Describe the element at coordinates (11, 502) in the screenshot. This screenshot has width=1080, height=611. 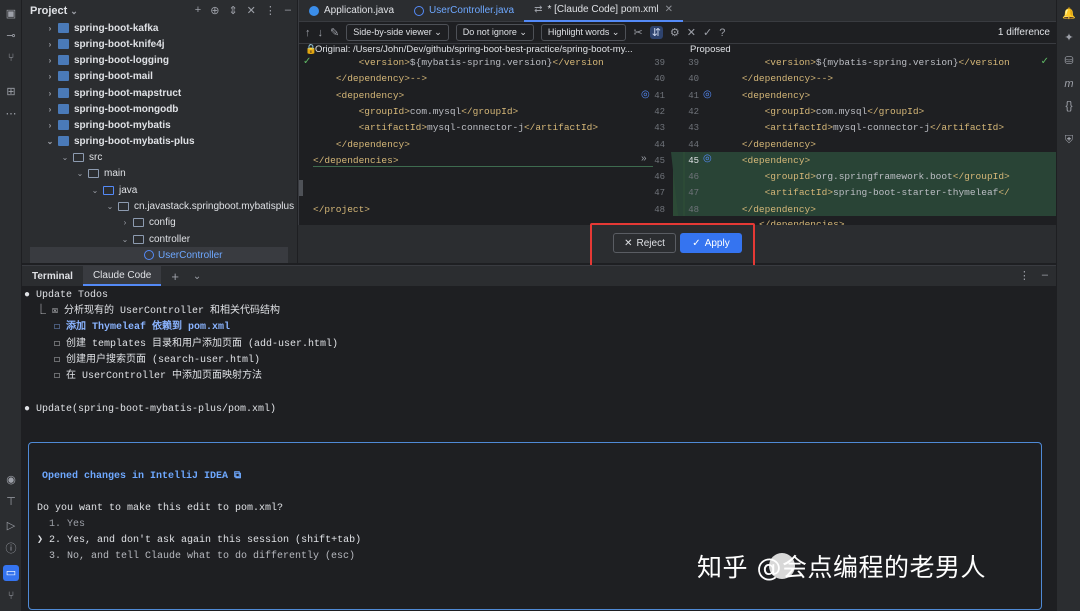
I see `build-icon: ⊤` at that location.